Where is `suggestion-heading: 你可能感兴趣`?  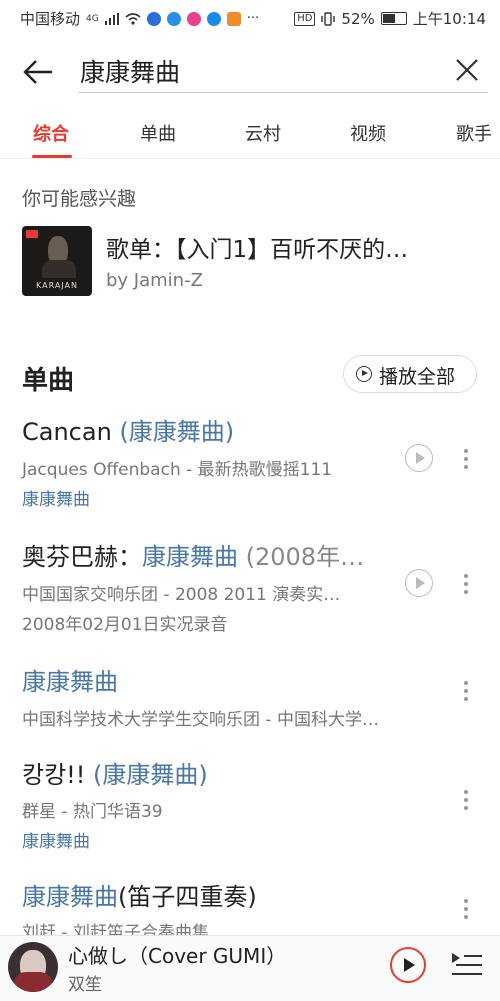 suggestion-heading: 你可能感兴趣 is located at coordinates (79, 199).